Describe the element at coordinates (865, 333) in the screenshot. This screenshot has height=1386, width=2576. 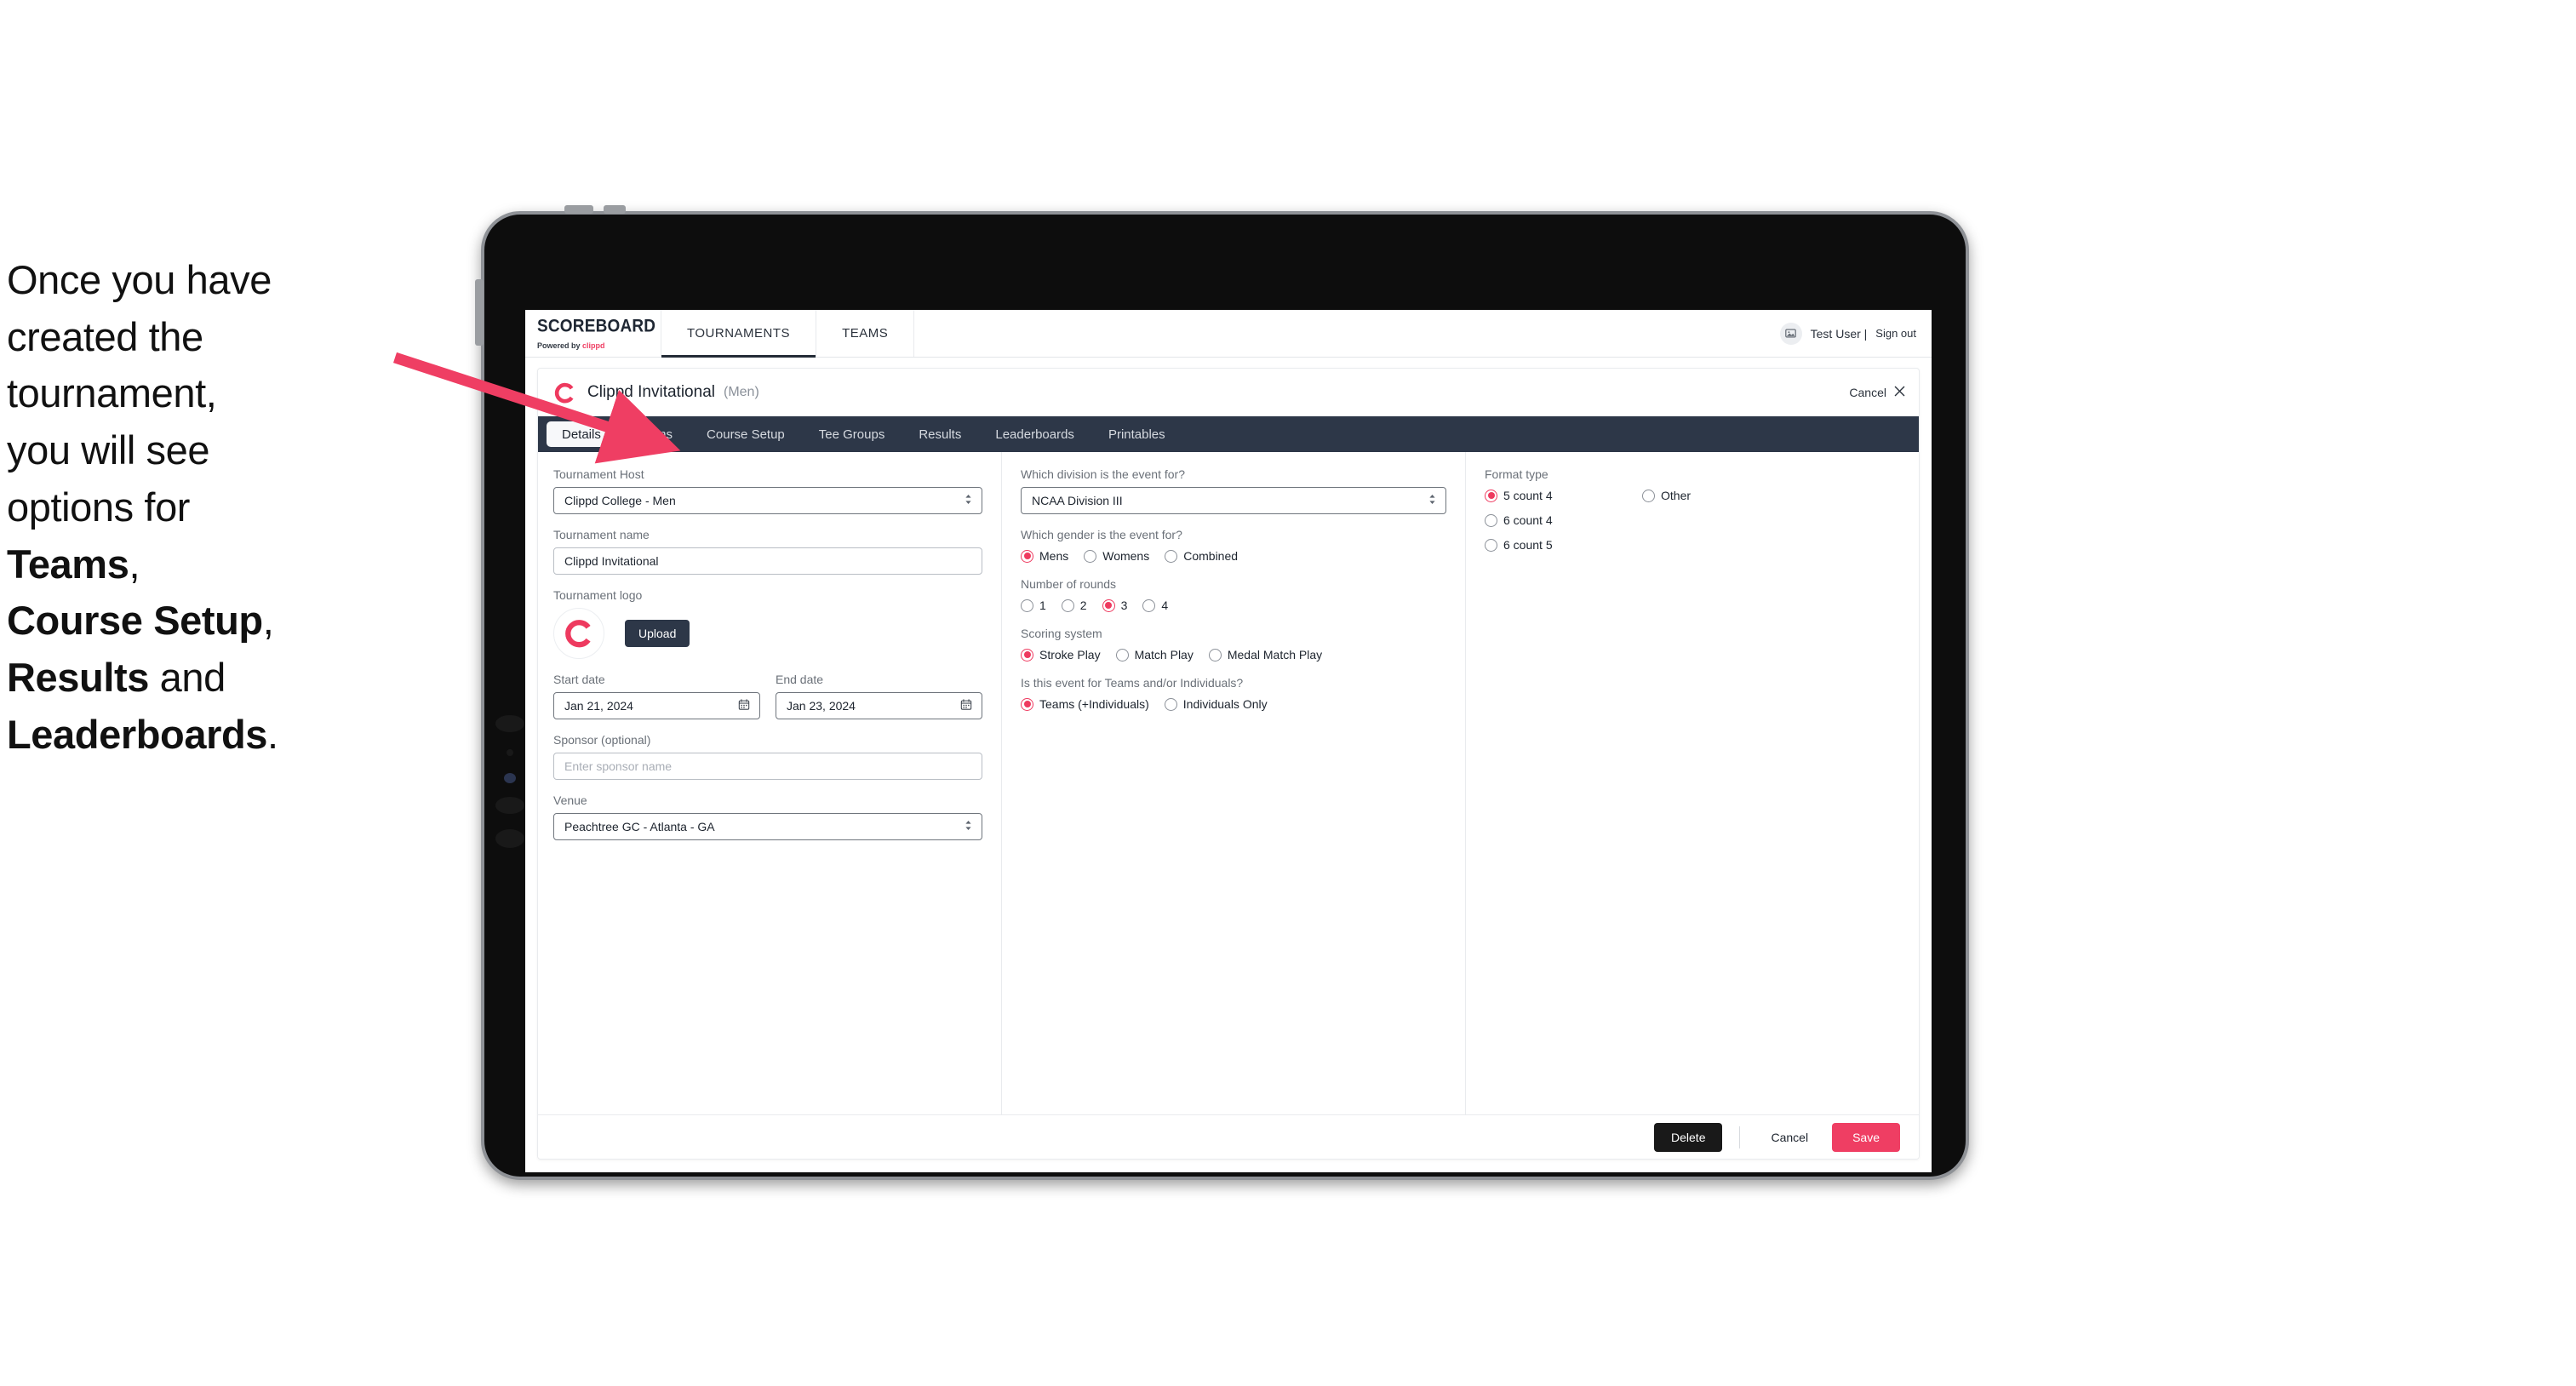
I see `nav-tab-teams: TEAMS` at that location.